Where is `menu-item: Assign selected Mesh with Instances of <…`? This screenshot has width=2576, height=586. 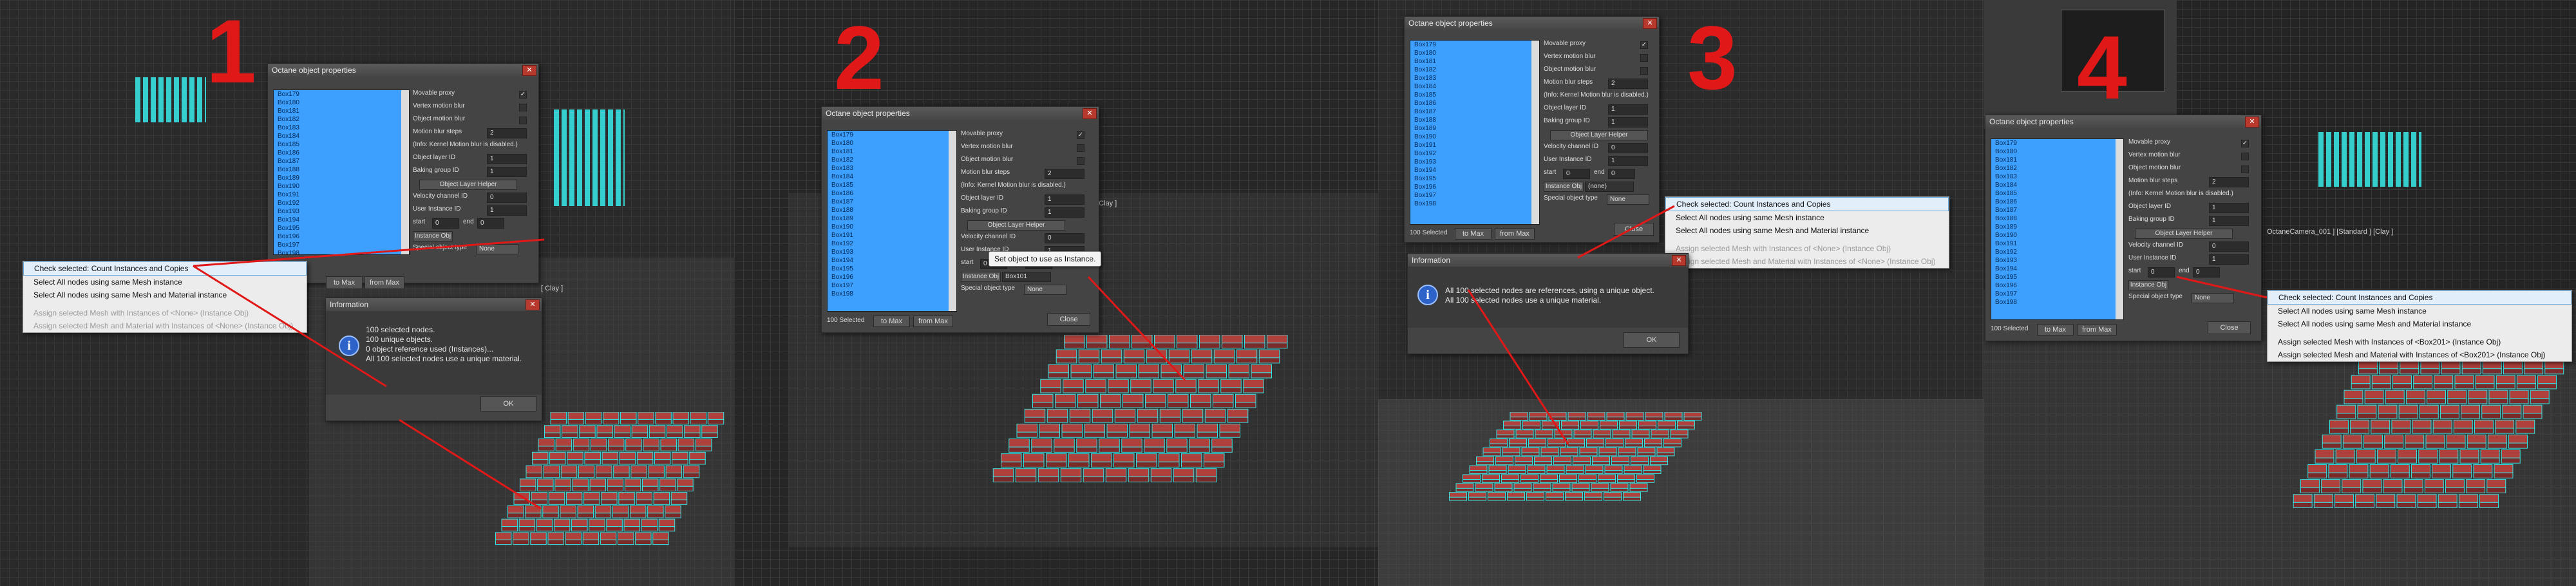 menu-item: Assign selected Mesh with Instances of <… is located at coordinates (2419, 342).